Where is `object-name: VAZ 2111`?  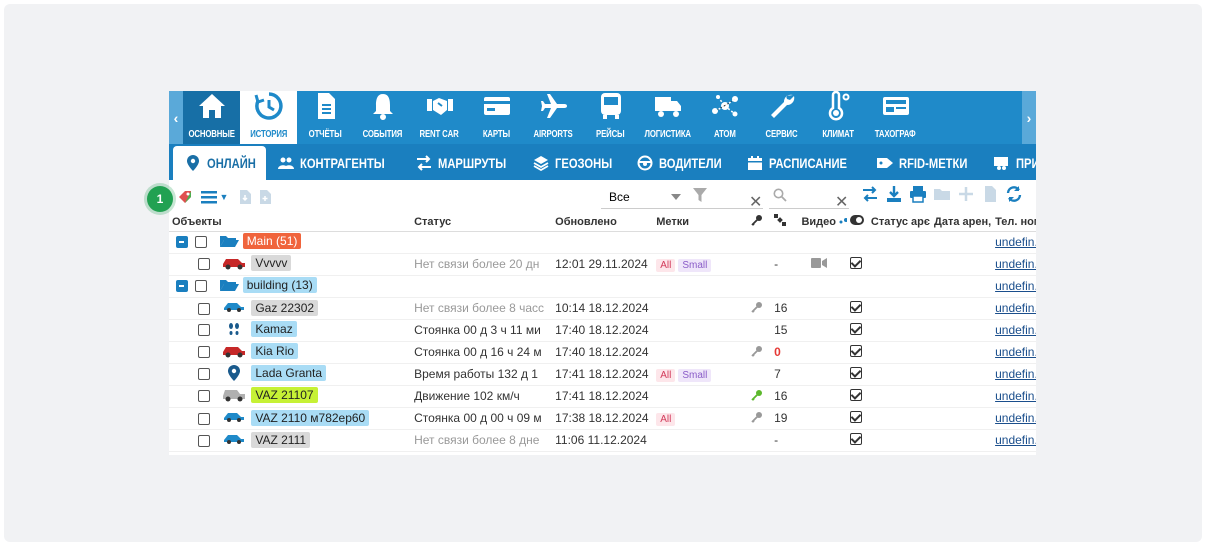 object-name: VAZ 2111 is located at coordinates (281, 439).